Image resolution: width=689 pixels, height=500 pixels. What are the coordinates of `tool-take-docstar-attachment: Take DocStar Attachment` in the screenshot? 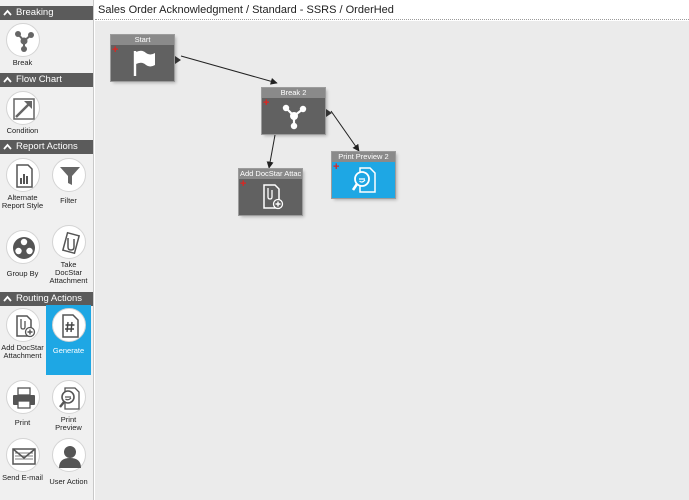 It's located at (68, 257).